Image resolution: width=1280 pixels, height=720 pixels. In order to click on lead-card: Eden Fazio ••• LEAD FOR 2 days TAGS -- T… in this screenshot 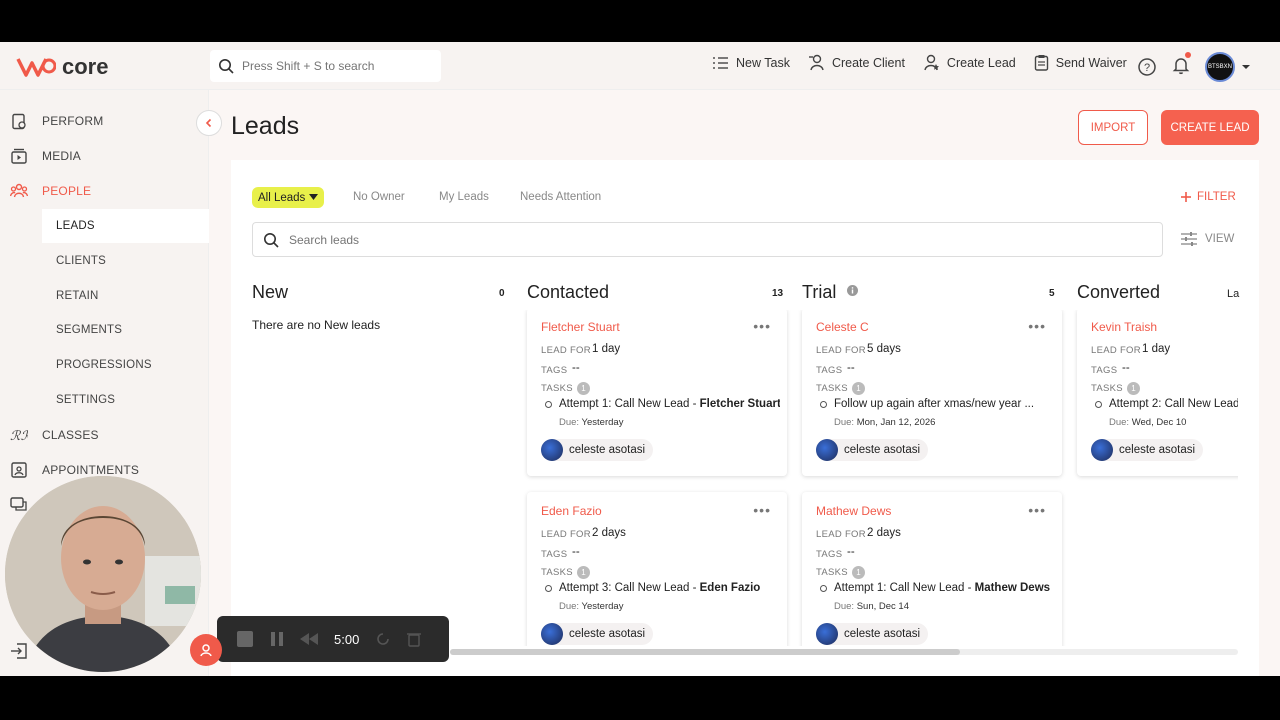, I will do `click(657, 569)`.